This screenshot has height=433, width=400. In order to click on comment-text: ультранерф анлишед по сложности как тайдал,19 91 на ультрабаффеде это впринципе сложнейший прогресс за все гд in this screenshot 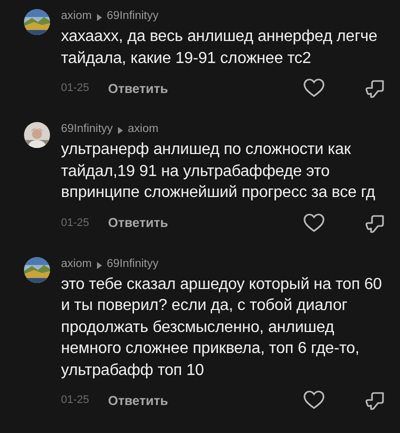, I will do `click(218, 171)`.